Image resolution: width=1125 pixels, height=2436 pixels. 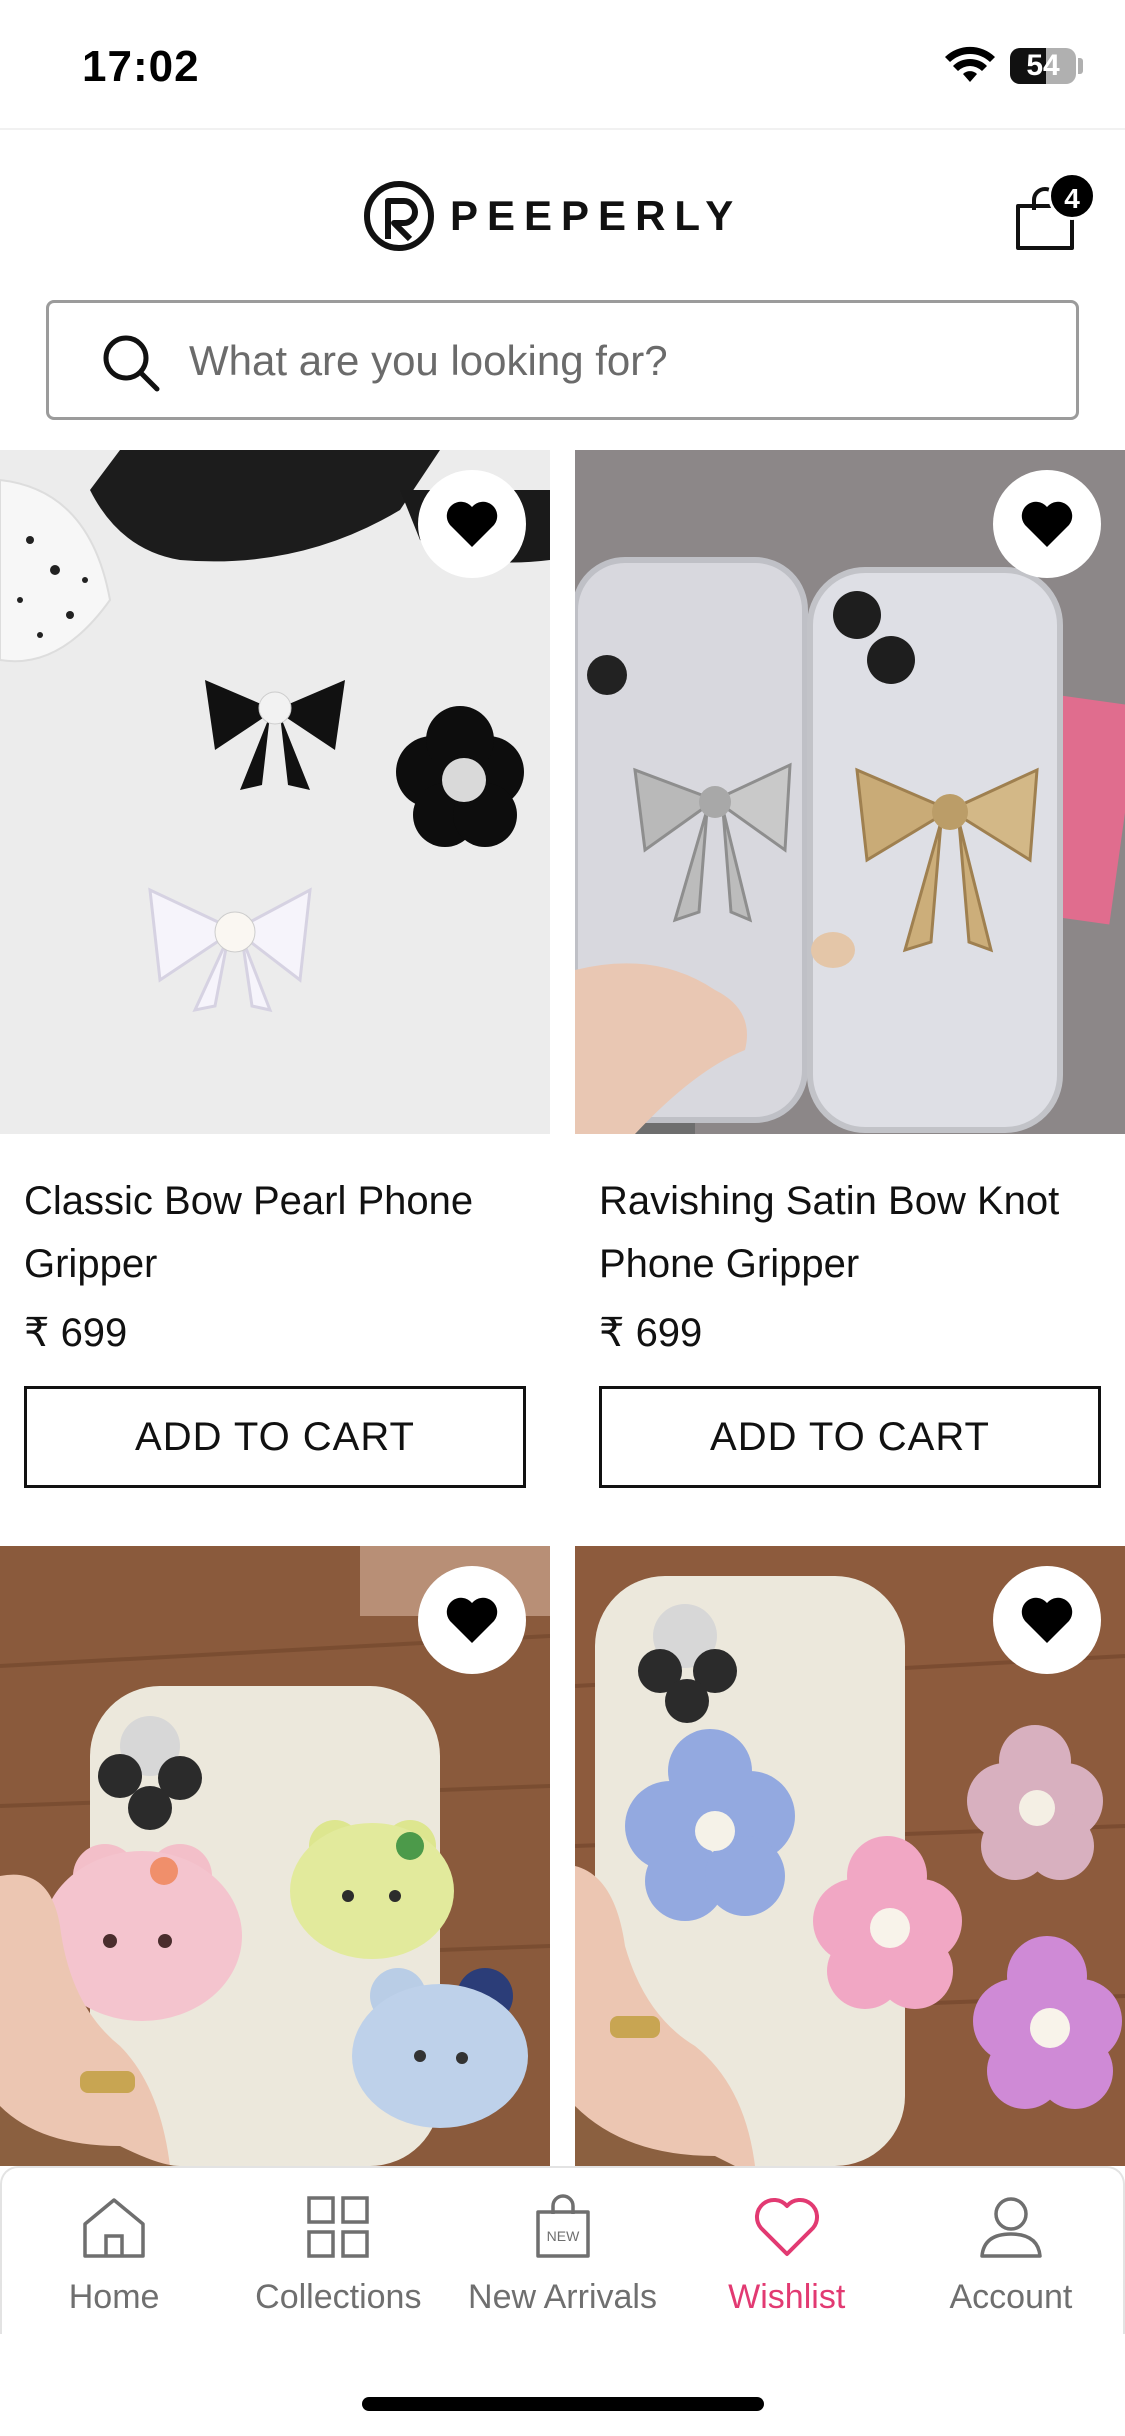 I want to click on home-icon, so click(x=114, y=2228).